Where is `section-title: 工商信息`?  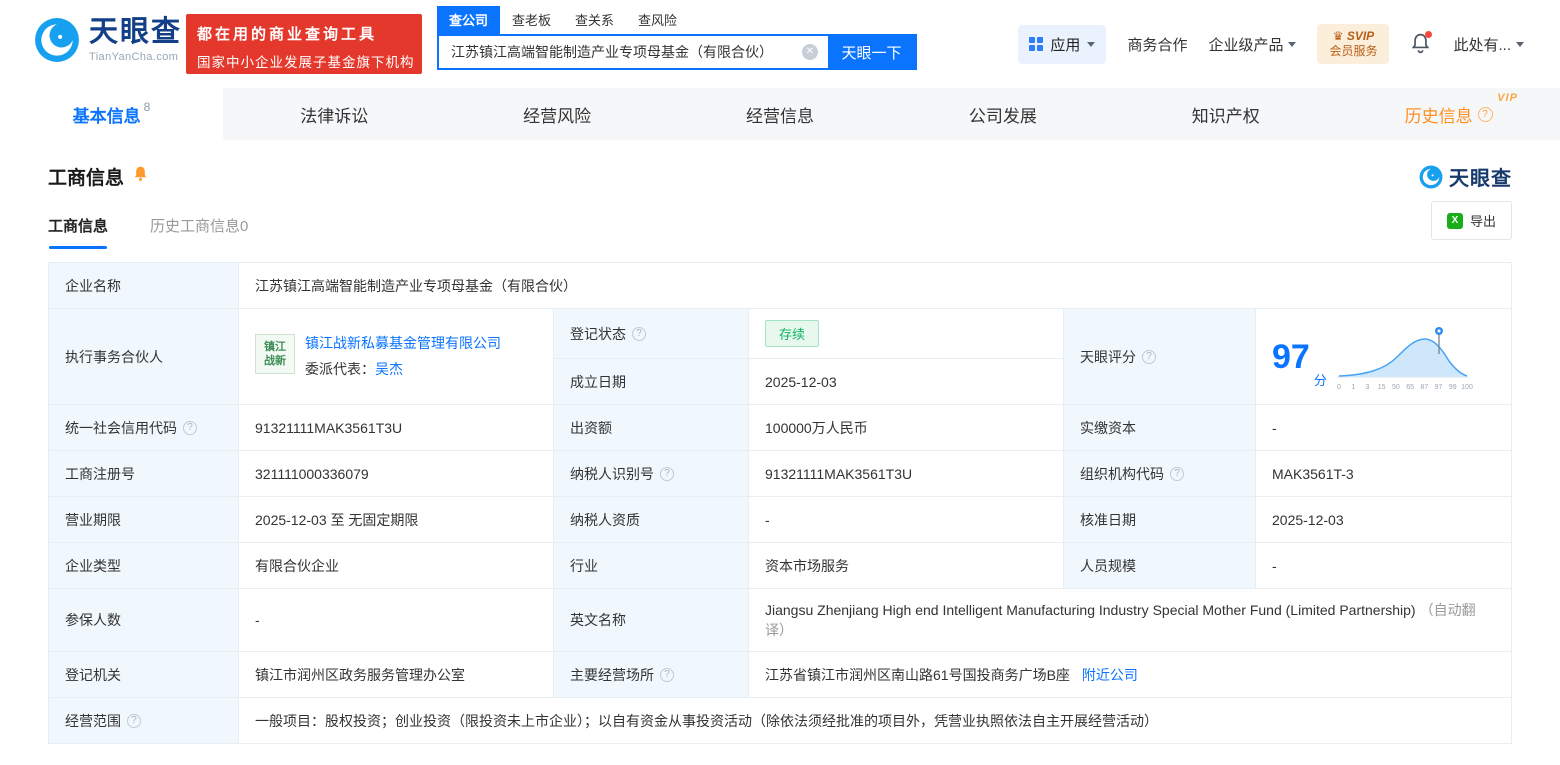
section-title: 工商信息 is located at coordinates (86, 178).